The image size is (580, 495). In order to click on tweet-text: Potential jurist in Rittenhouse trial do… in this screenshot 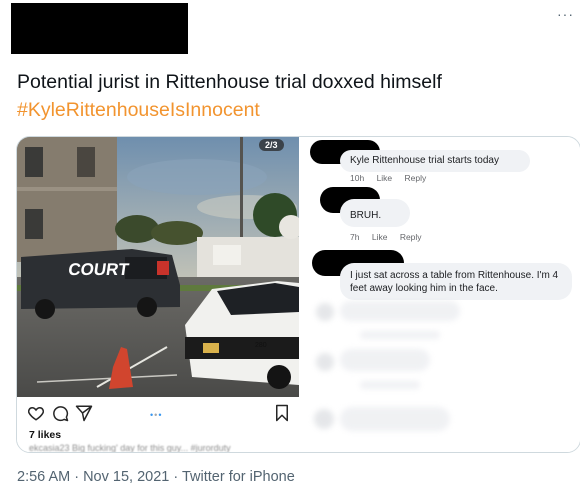, I will do `click(292, 96)`.